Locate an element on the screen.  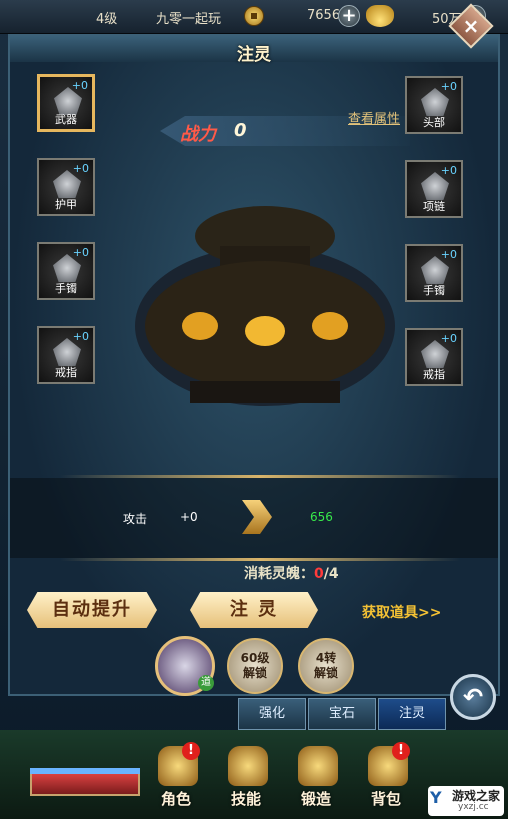
nav-label: 背包 is located at coordinates (385, 799).